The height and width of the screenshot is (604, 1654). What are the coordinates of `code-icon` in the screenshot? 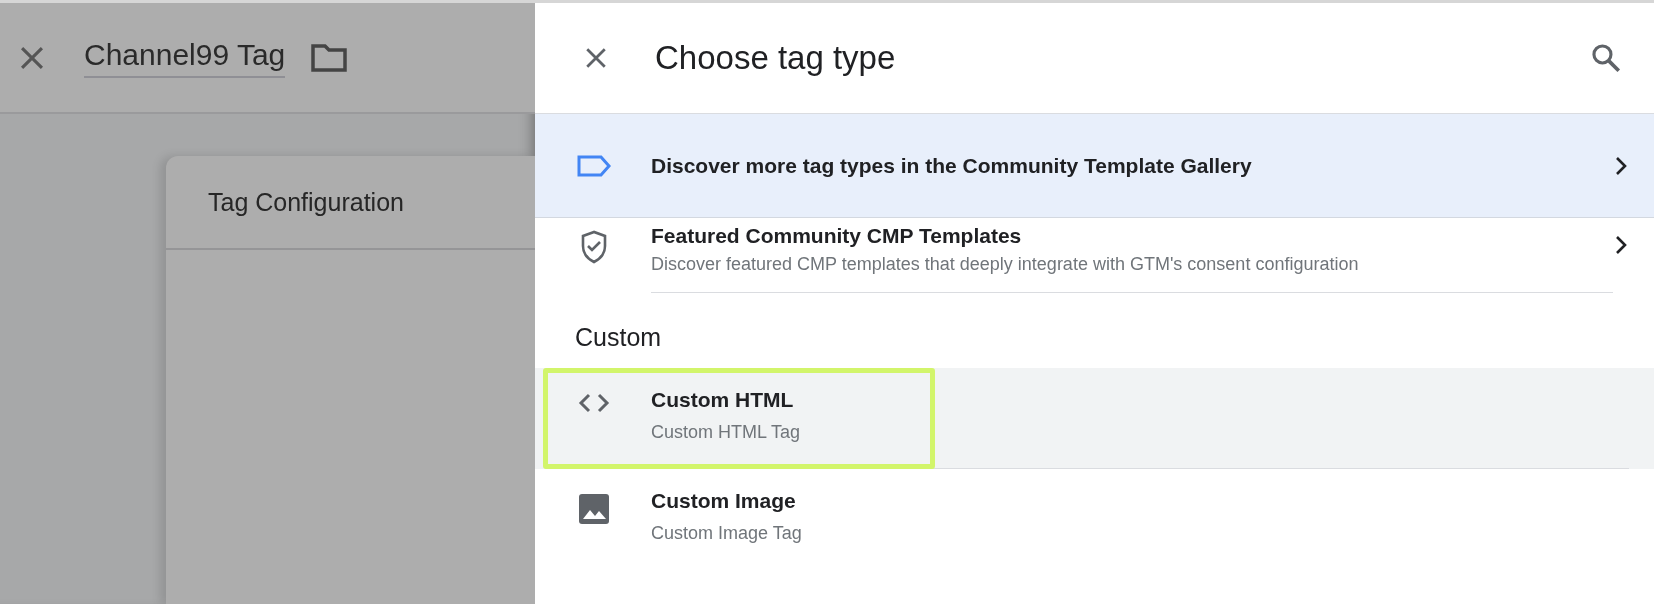 It's located at (594, 403).